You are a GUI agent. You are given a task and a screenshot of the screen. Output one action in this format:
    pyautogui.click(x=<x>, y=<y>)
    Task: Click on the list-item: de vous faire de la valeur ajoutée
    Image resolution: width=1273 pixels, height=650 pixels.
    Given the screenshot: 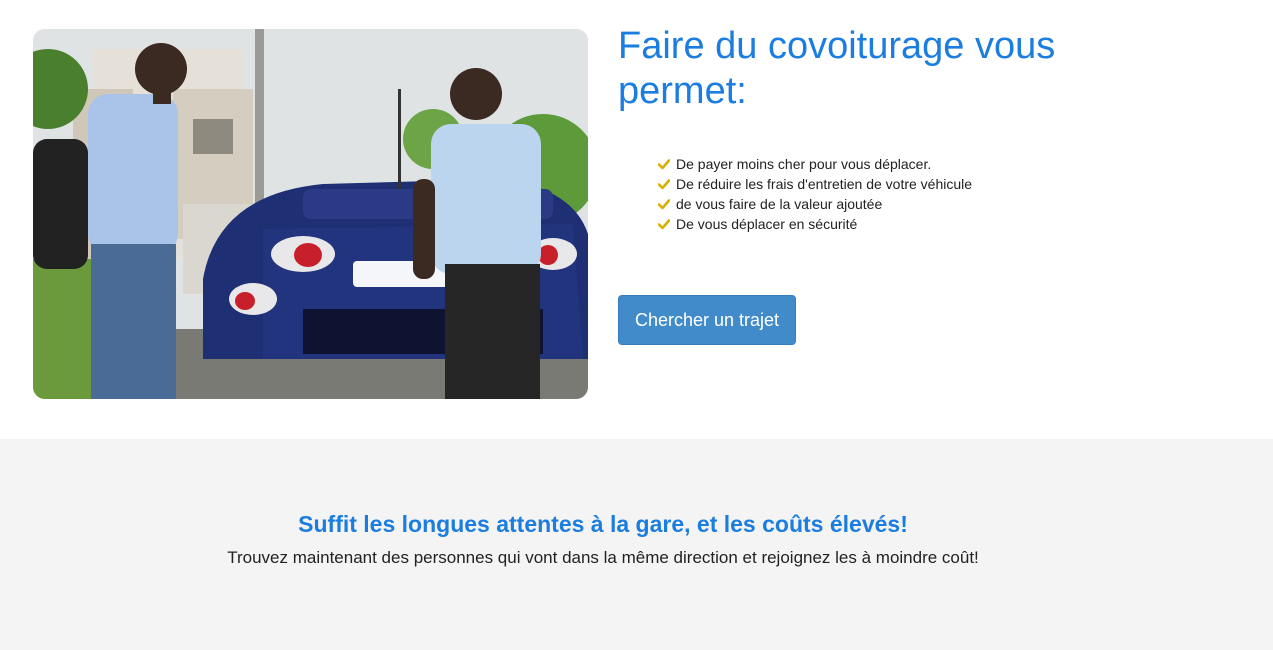 What is the action you would take?
    pyautogui.click(x=948, y=204)
    